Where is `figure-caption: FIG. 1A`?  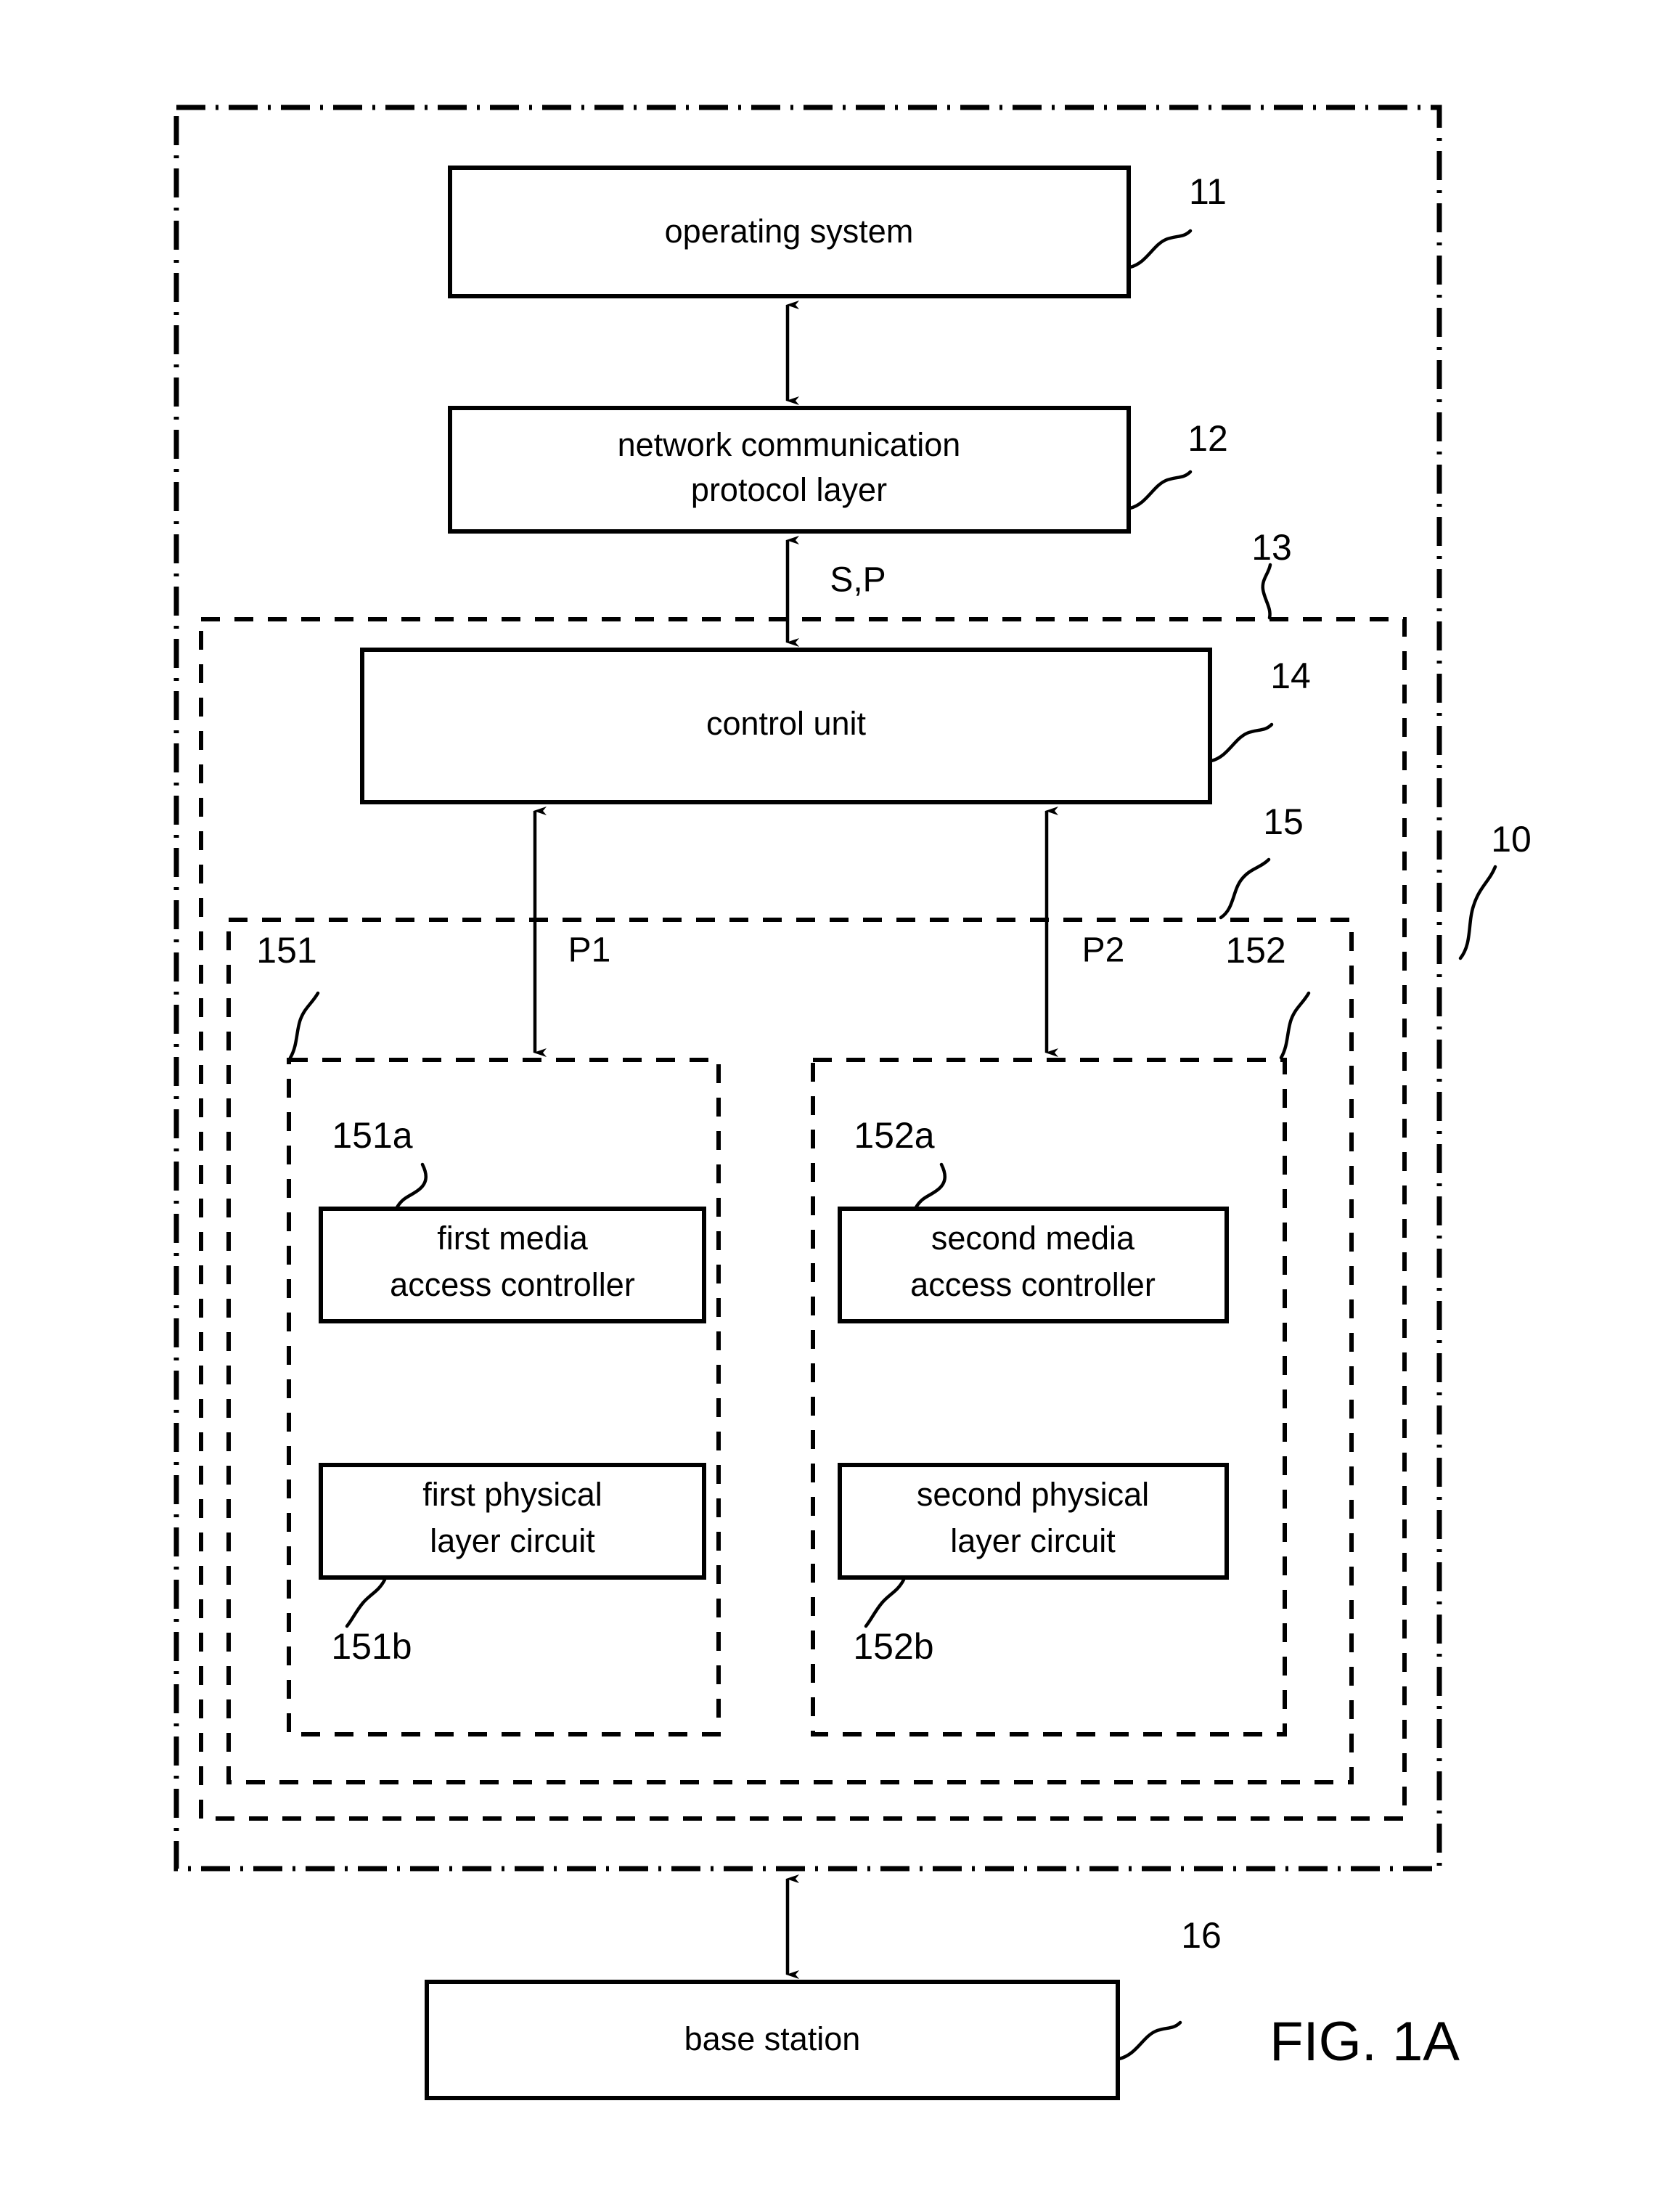
figure-caption: FIG. 1A is located at coordinates (1364, 2042).